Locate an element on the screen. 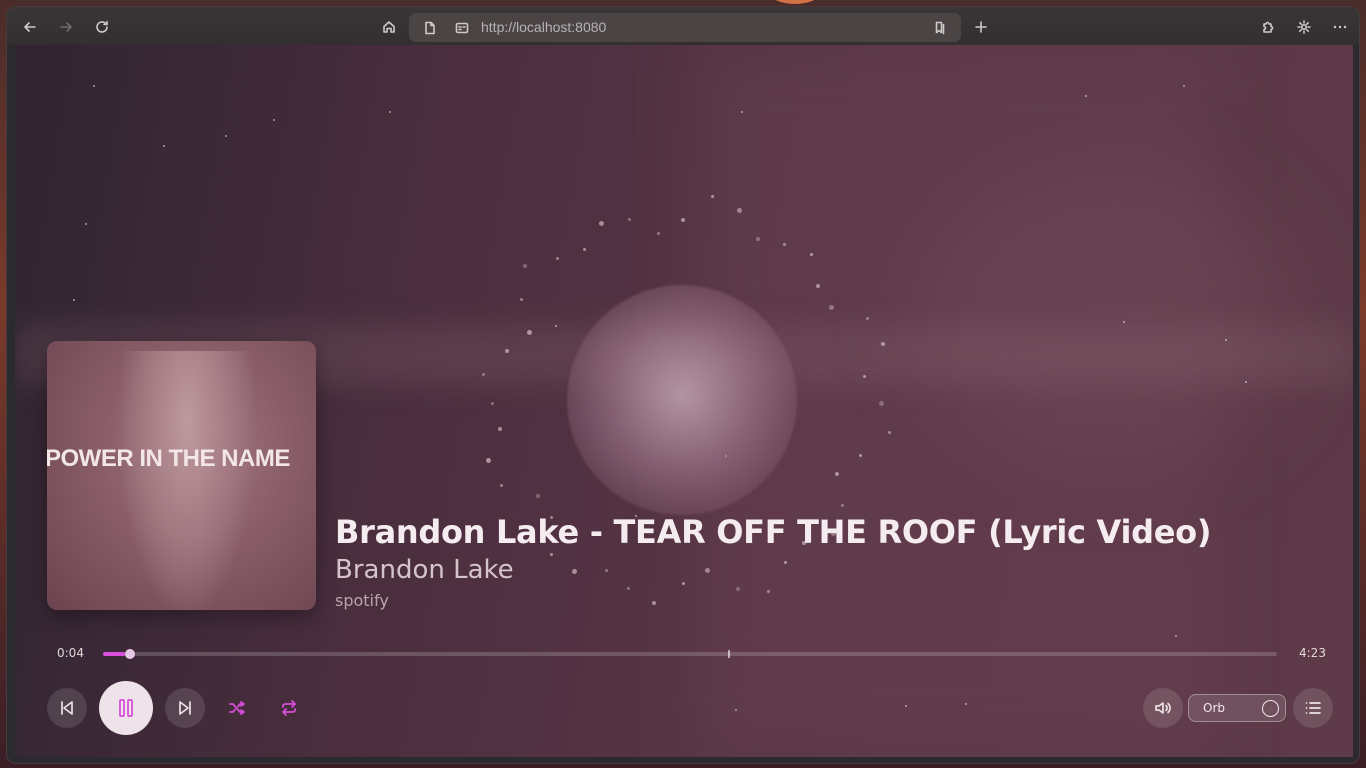  home-button is located at coordinates (389, 27).